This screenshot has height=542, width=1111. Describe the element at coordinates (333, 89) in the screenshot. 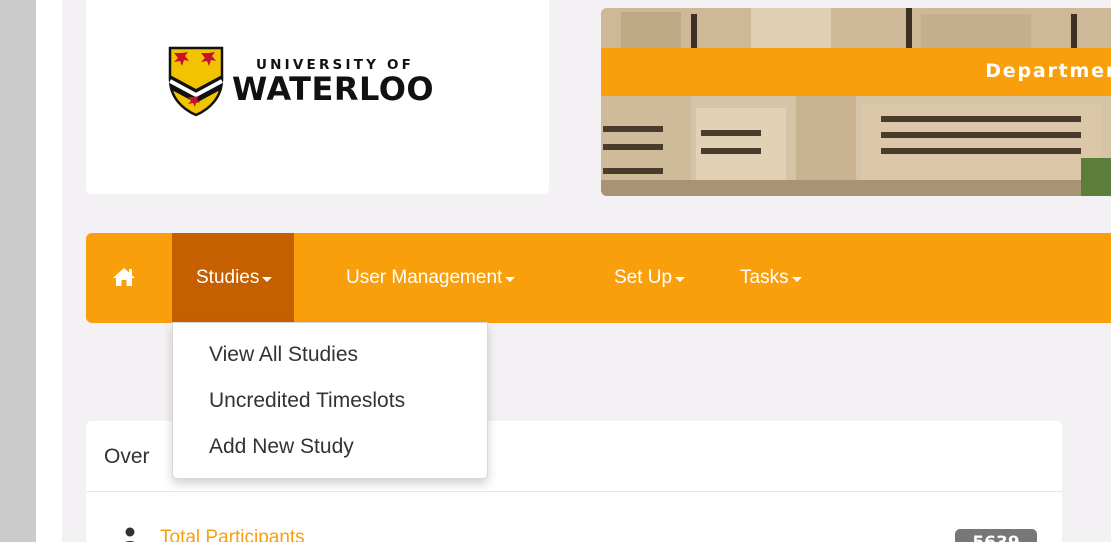

I see `logo-line-2: WATERLOO` at that location.